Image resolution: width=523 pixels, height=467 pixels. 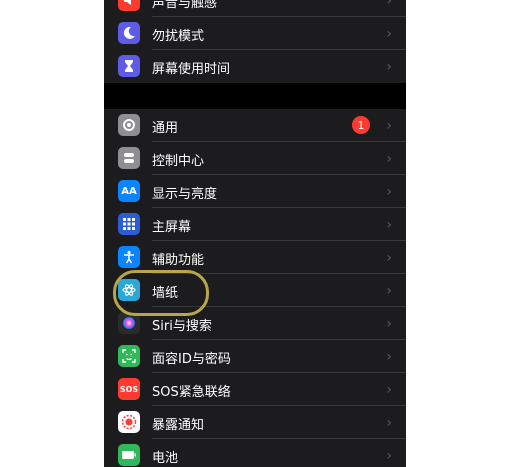 What do you see at coordinates (172, 227) in the screenshot?
I see `settings-row-label: 主屏幕` at bounding box center [172, 227].